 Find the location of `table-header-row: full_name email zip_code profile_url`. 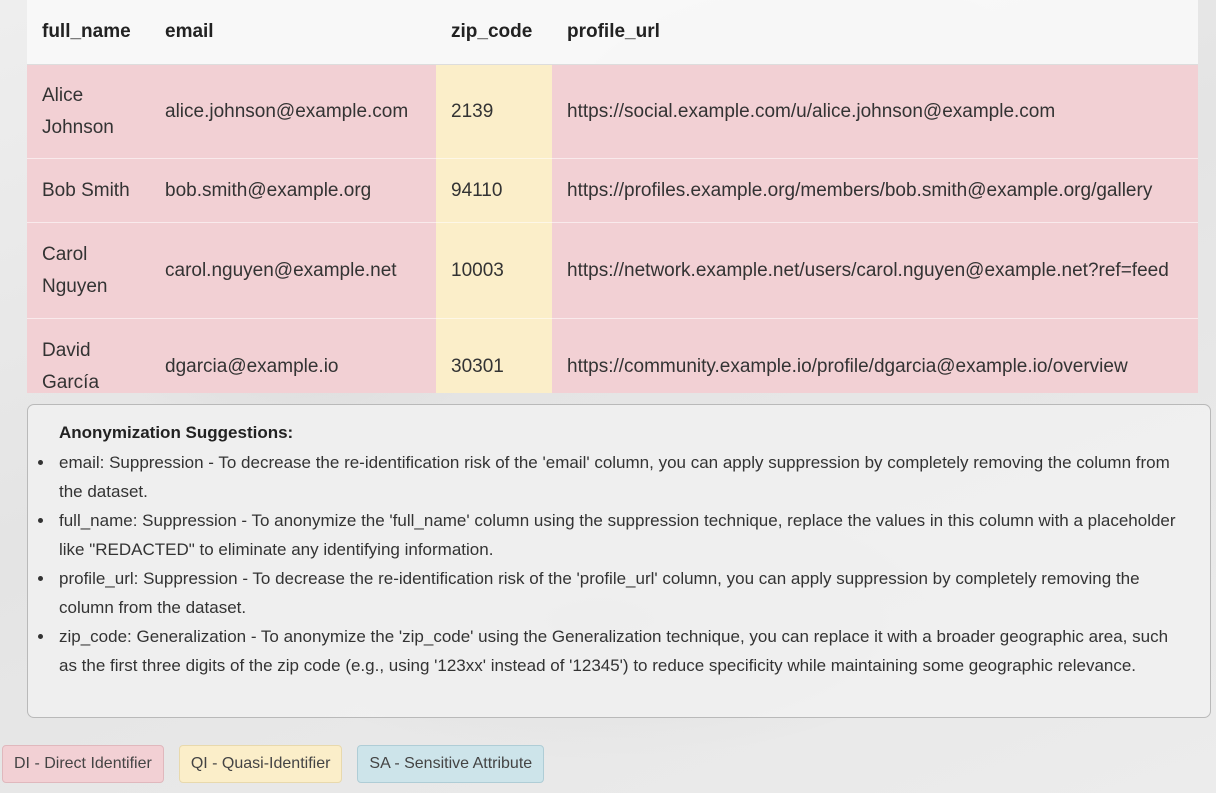

table-header-row: full_name email zip_code profile_url is located at coordinates (612, 32).